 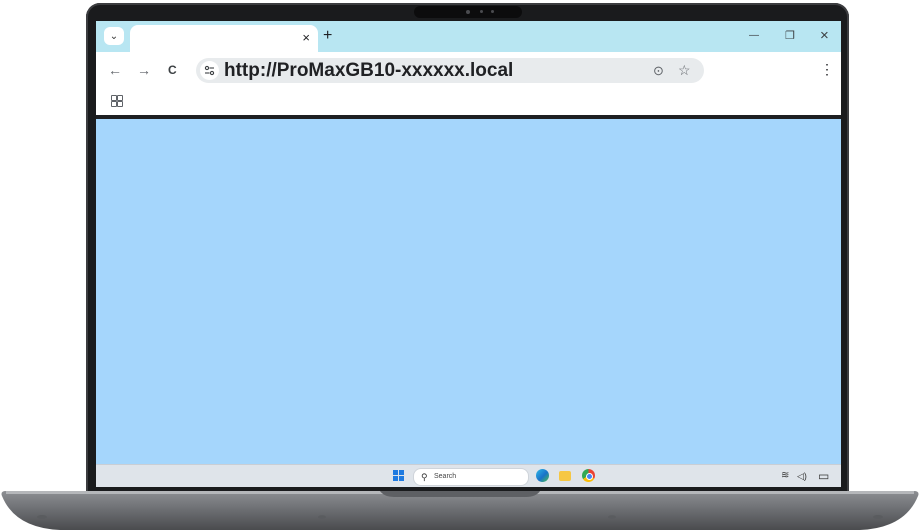 I want to click on edge-browser-icon, so click(x=542, y=475).